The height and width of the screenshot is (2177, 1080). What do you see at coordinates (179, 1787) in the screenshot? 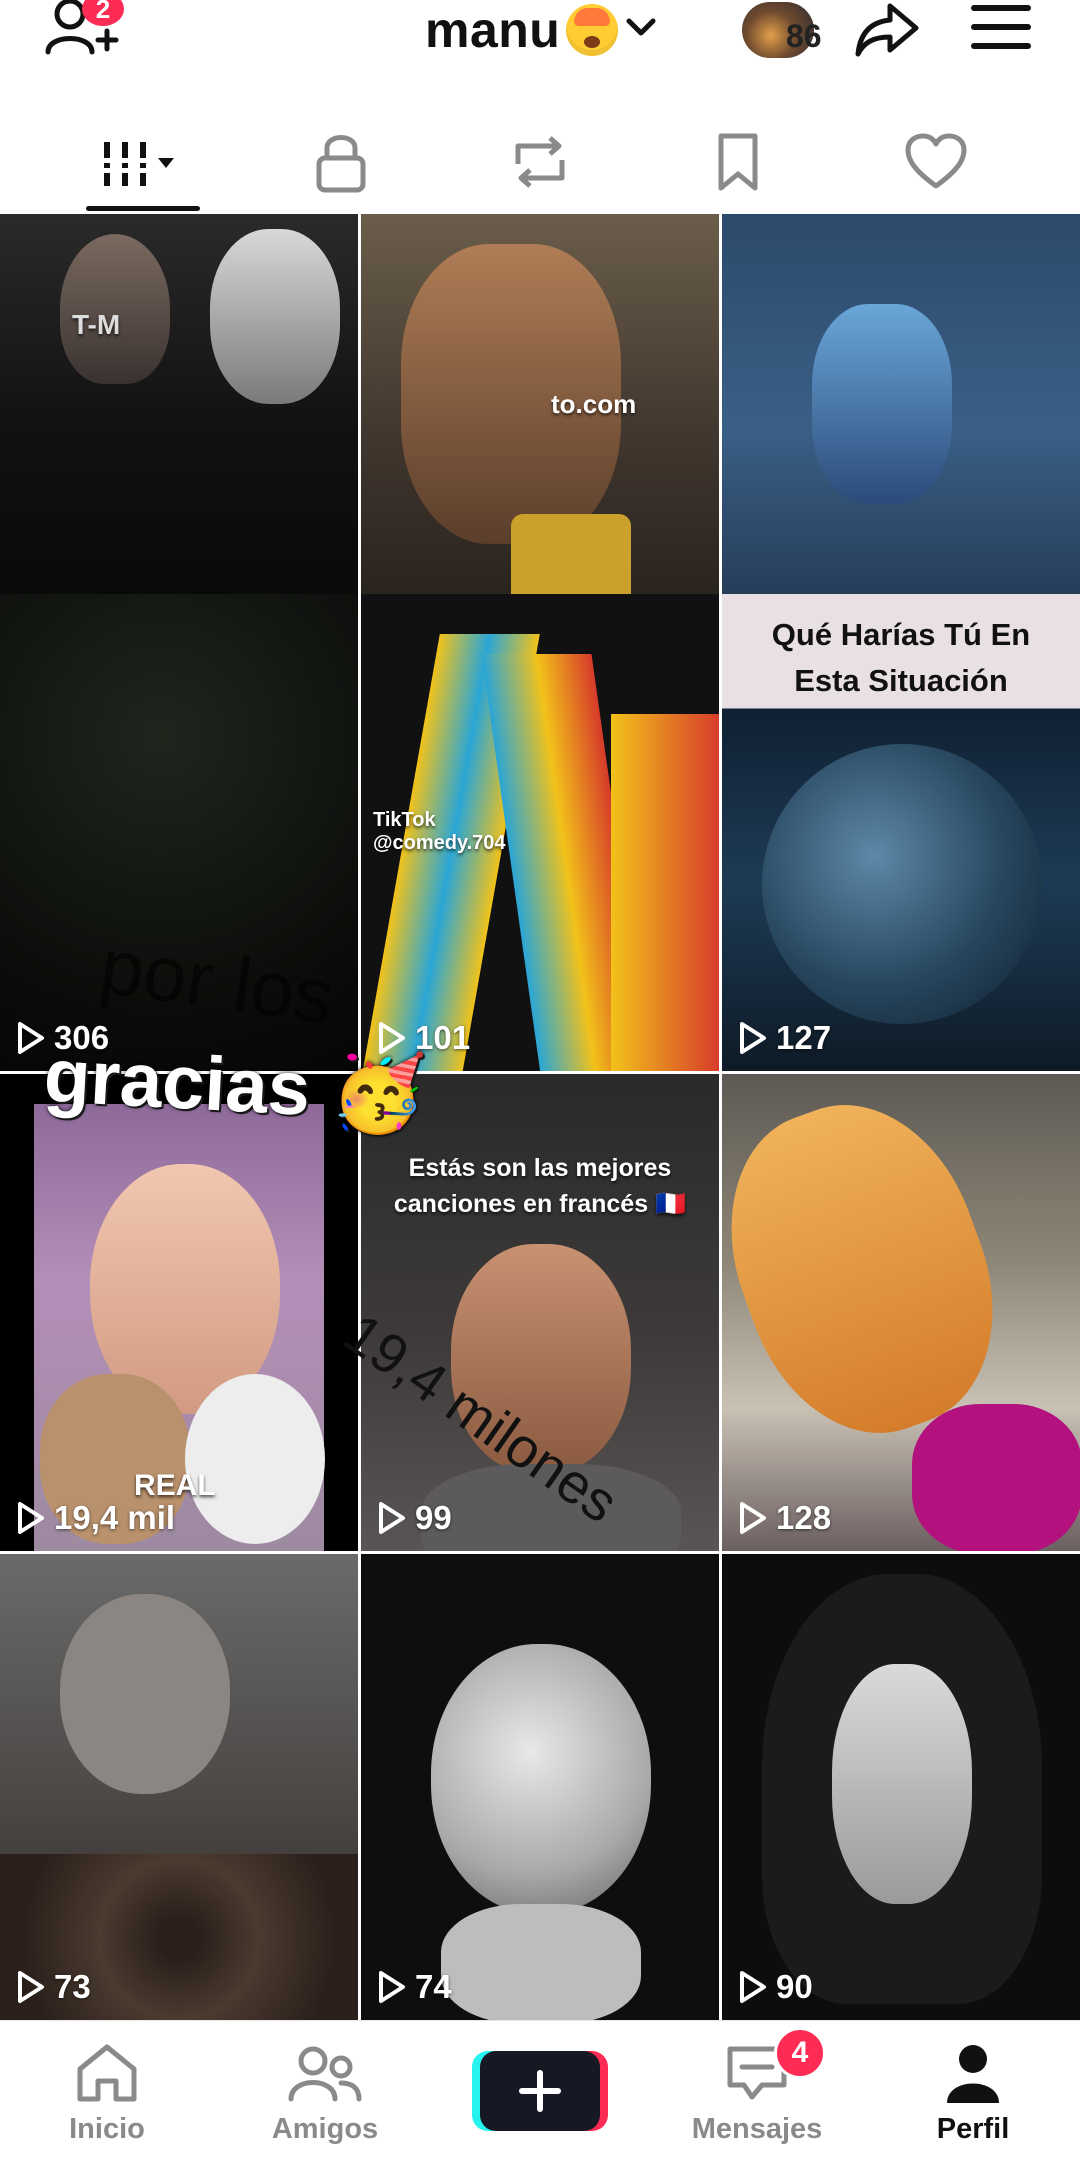
I see `video-thumbnail: 73` at bounding box center [179, 1787].